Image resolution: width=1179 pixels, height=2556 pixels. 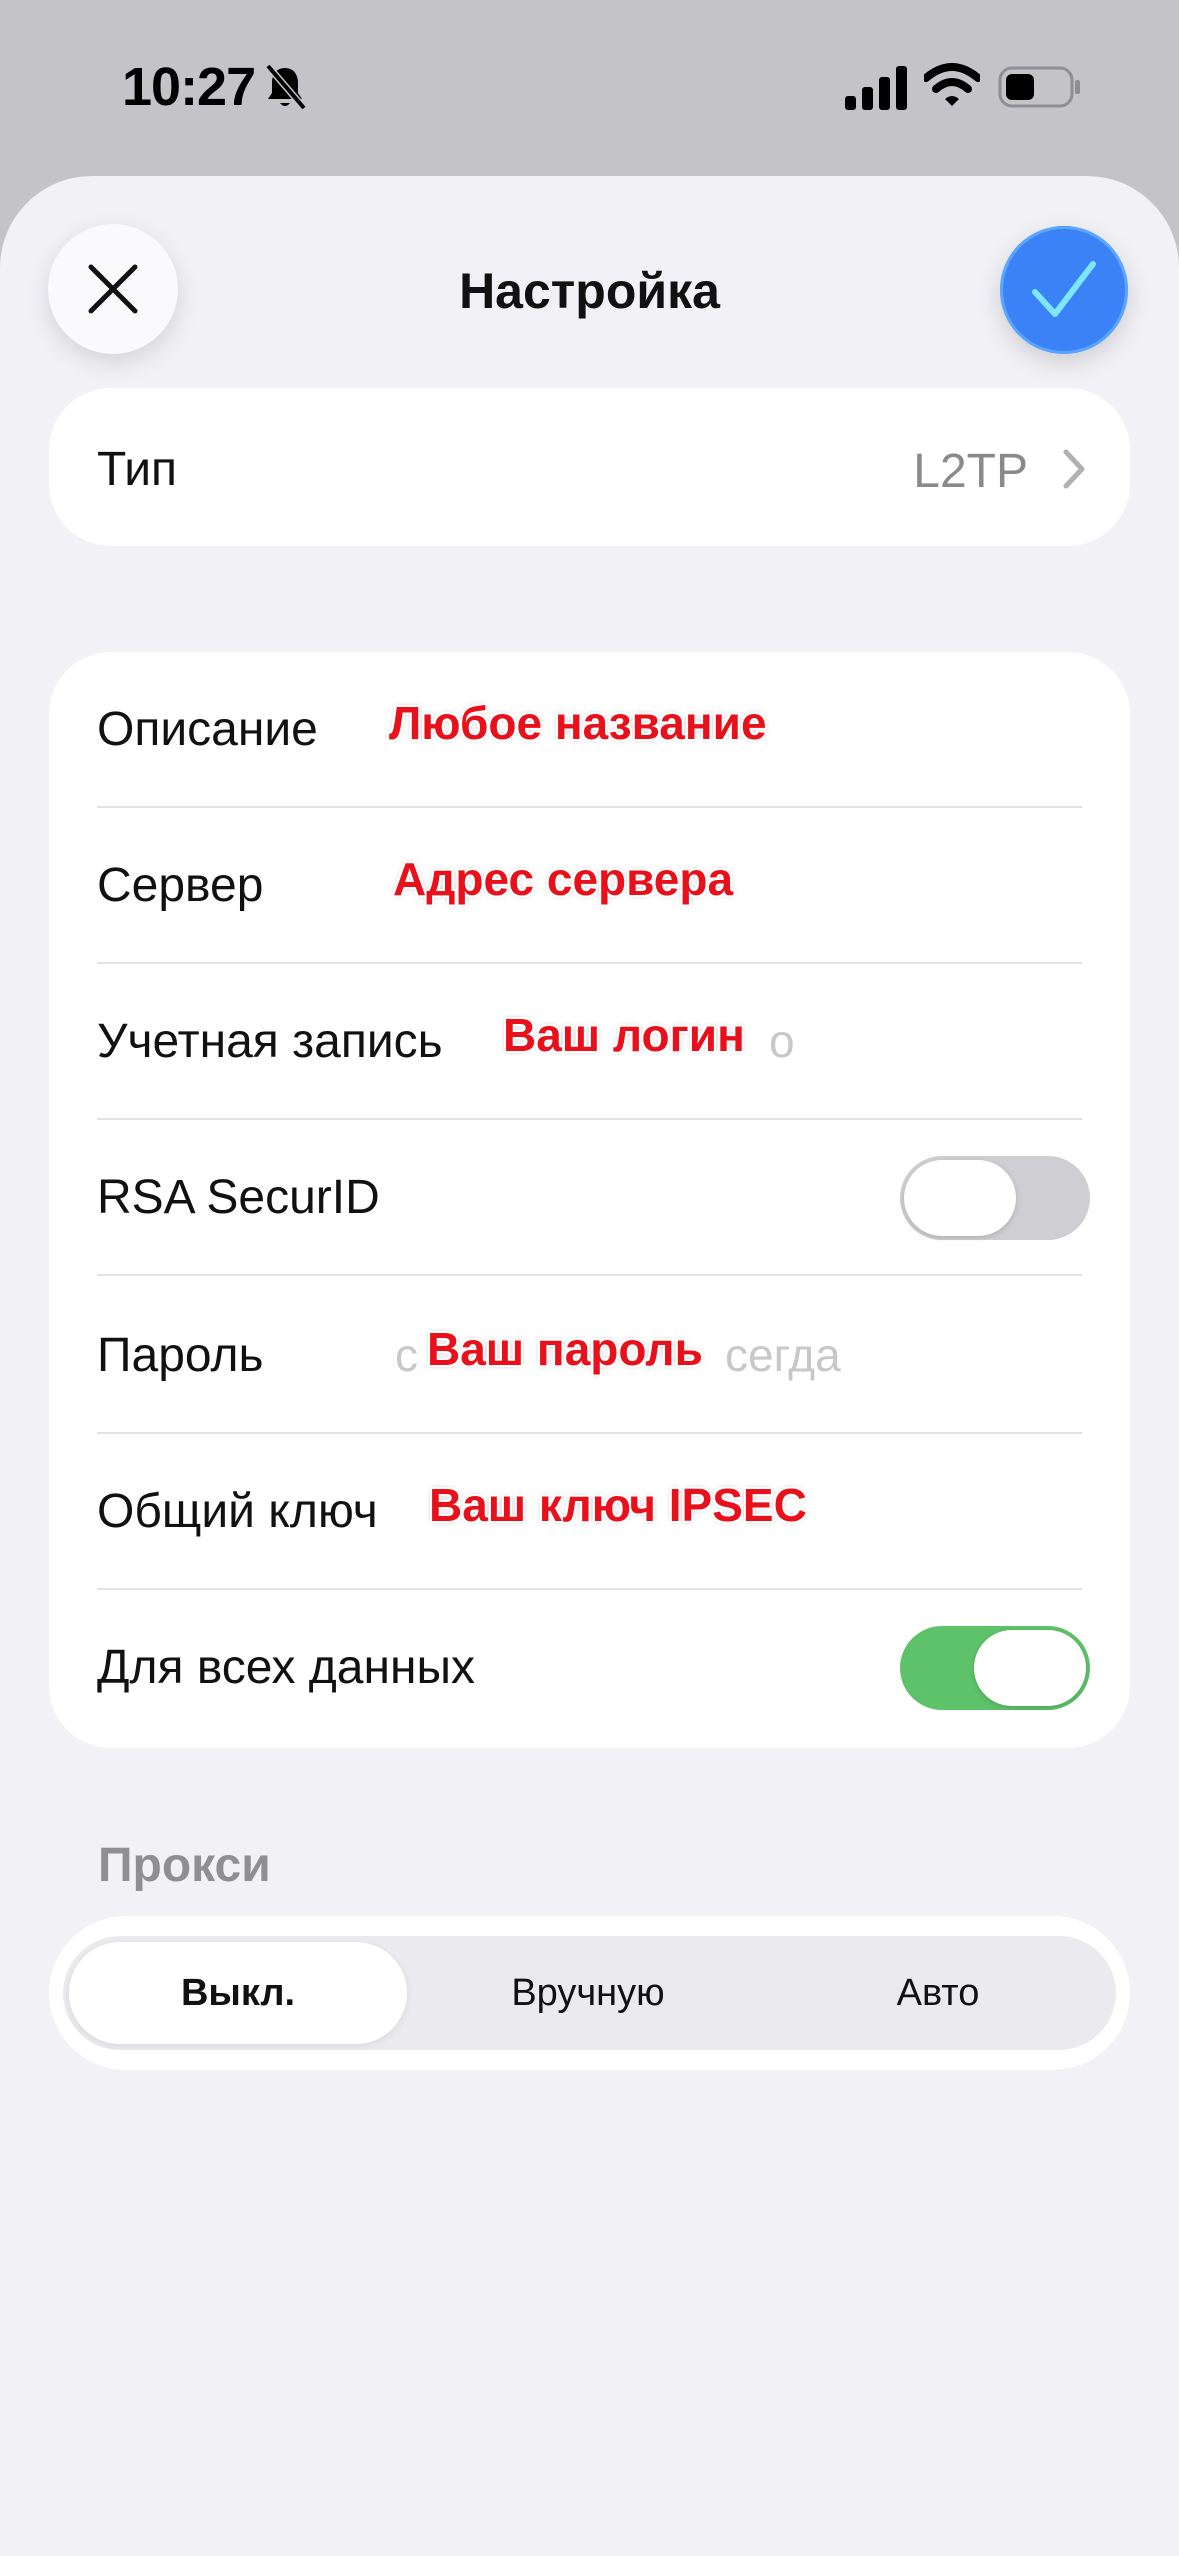 What do you see at coordinates (180, 885) in the screenshot?
I see `server-label: Сервер` at bounding box center [180, 885].